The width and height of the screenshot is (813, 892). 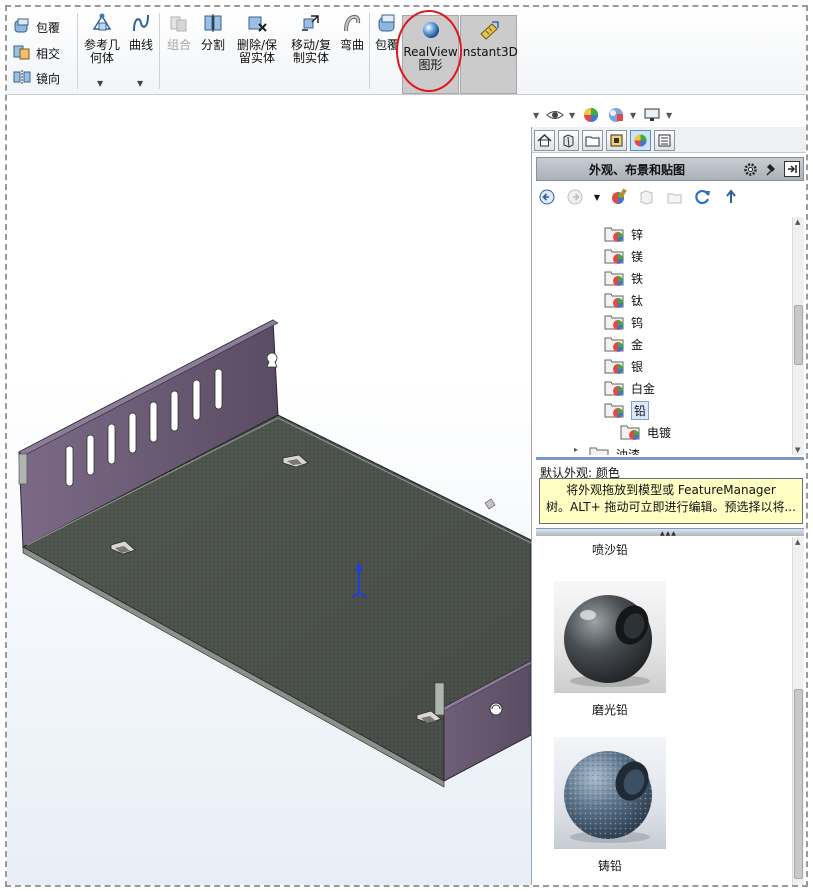 I want to click on gallery-splitter: ▲▲▲, so click(x=670, y=532).